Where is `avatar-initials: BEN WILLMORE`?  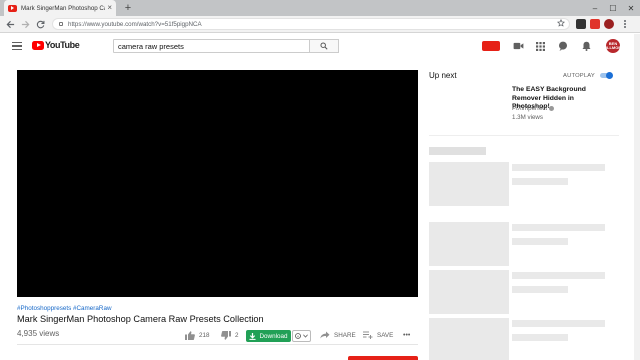
avatar-initials: BEN WILLMORE is located at coordinates (613, 45).